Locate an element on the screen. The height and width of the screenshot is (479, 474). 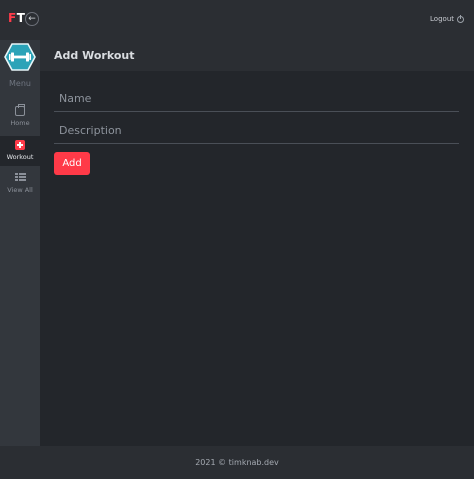
home-icon is located at coordinates (20, 110).